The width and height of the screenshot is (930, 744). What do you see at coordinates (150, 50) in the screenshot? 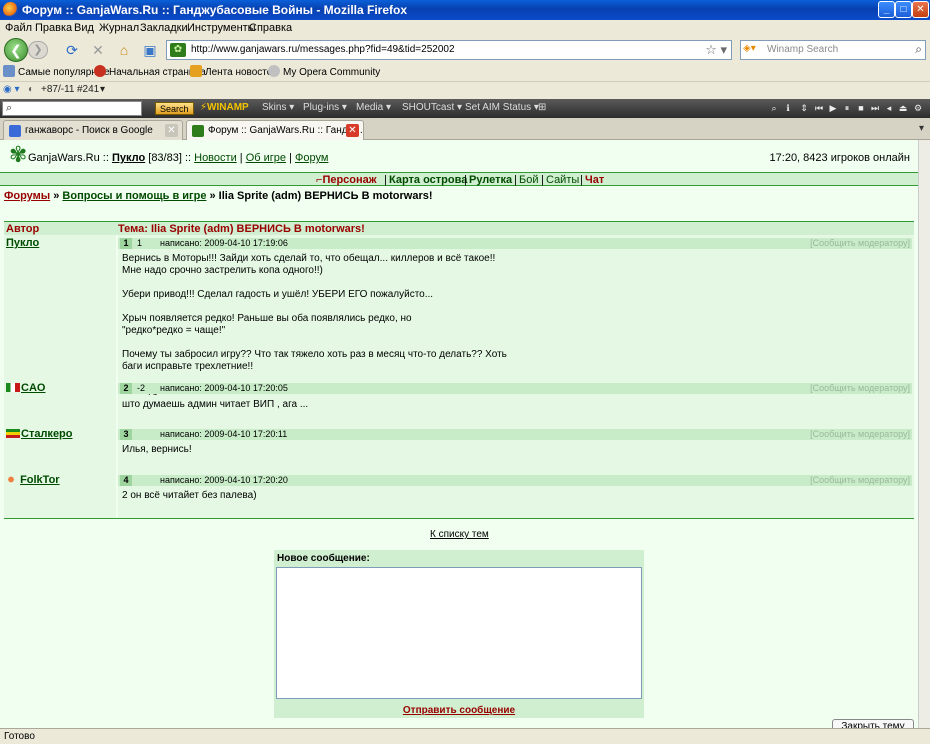
I see `addon-icon: ▣` at bounding box center [150, 50].